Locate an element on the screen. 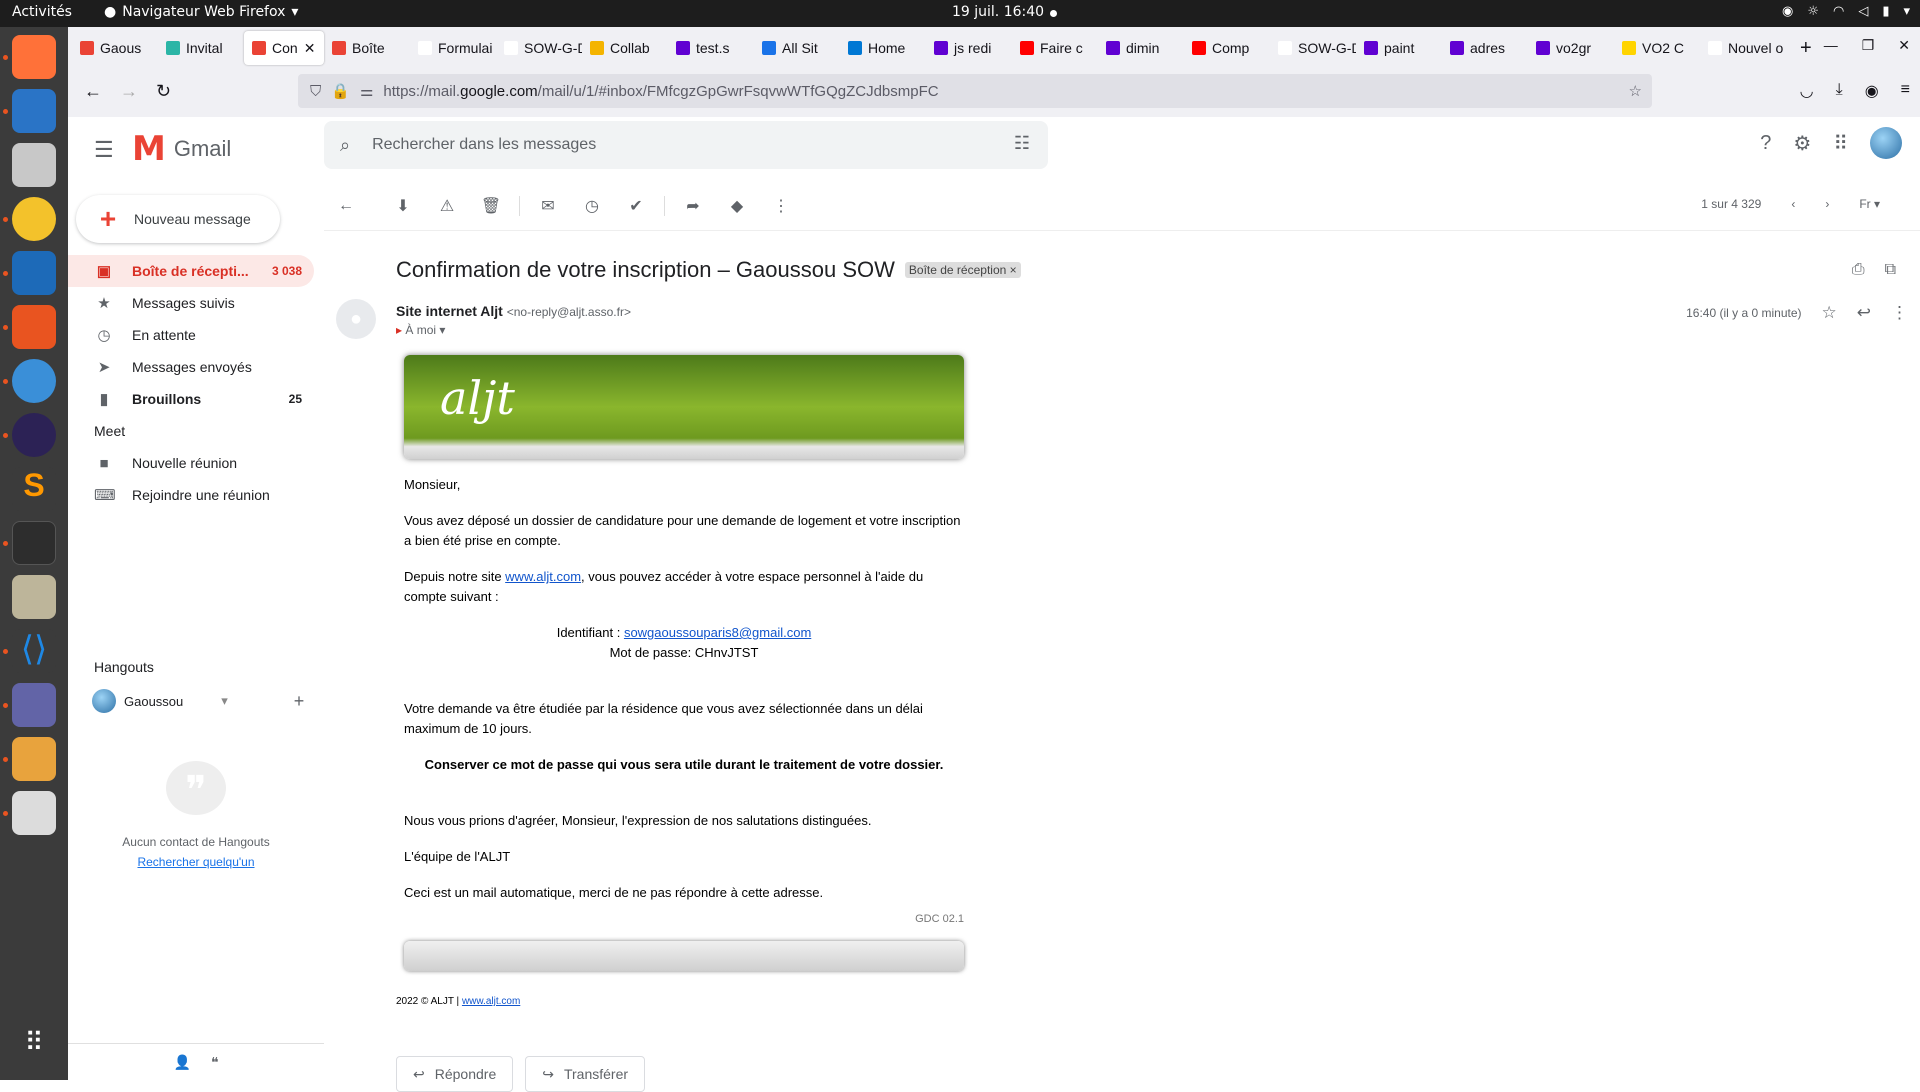 The width and height of the screenshot is (1920, 1092). close-tab-icon: ✕ is located at coordinates (310, 48).